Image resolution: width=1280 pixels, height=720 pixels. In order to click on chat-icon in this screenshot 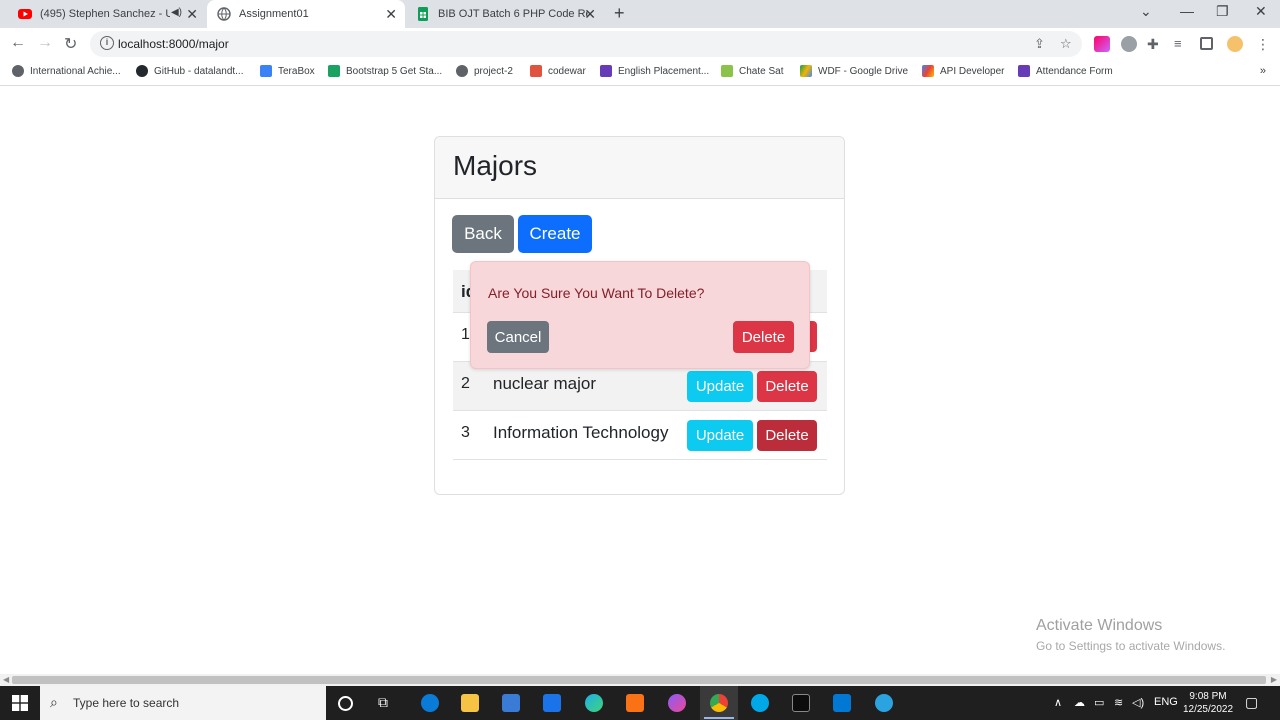, I will do `click(727, 71)`.